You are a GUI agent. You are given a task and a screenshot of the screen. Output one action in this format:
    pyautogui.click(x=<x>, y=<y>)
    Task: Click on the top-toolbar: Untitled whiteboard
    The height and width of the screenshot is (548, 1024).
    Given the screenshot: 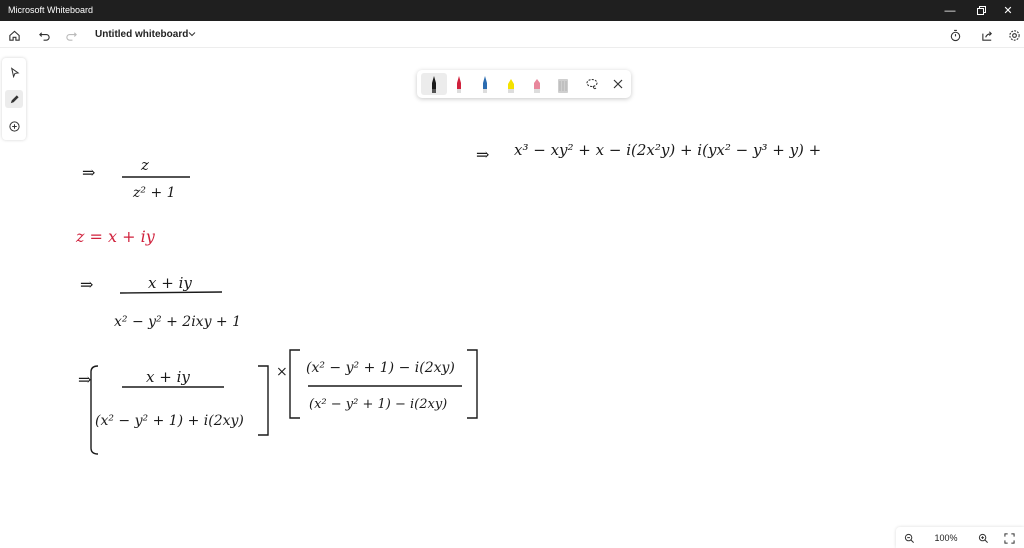 What is the action you would take?
    pyautogui.click(x=512, y=34)
    